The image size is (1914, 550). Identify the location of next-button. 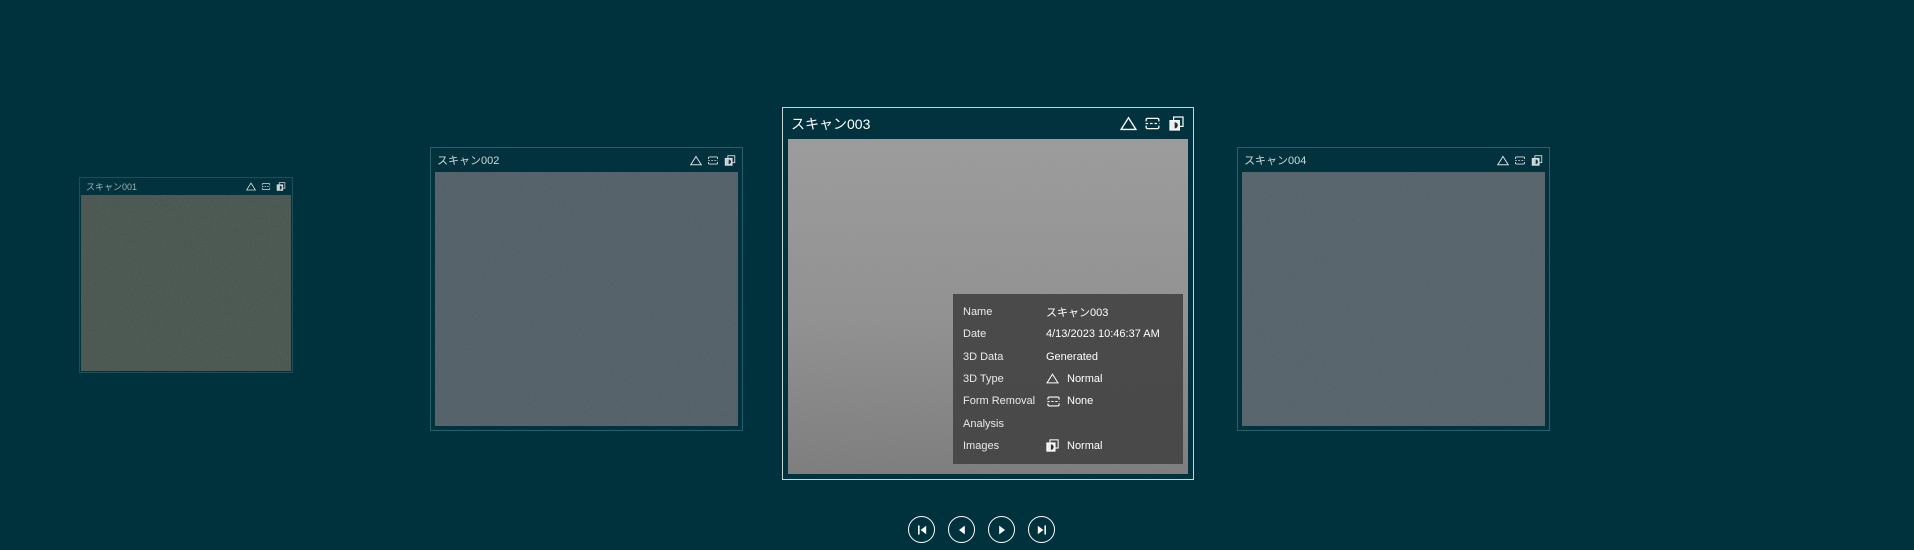
(1001, 529).